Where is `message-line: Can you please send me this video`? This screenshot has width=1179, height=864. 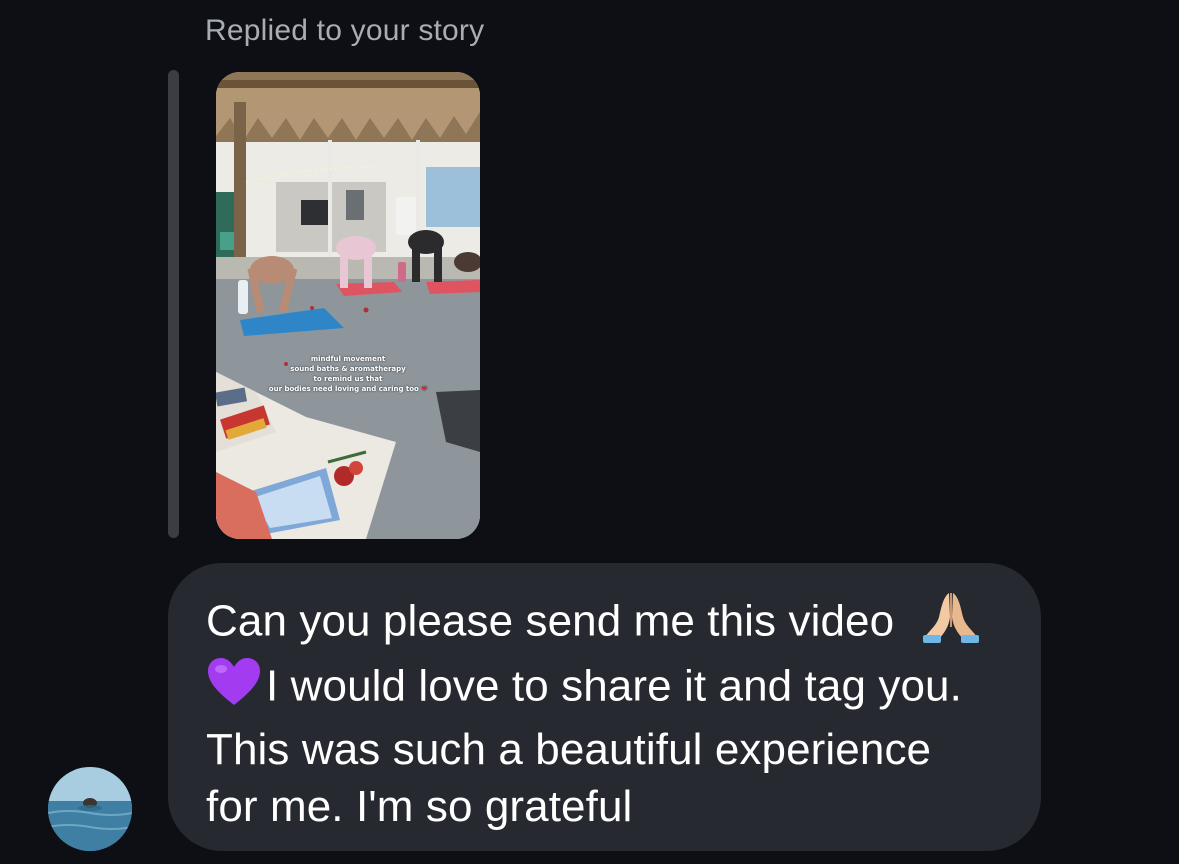 message-line: Can you please send me this video is located at coordinates (616, 624).